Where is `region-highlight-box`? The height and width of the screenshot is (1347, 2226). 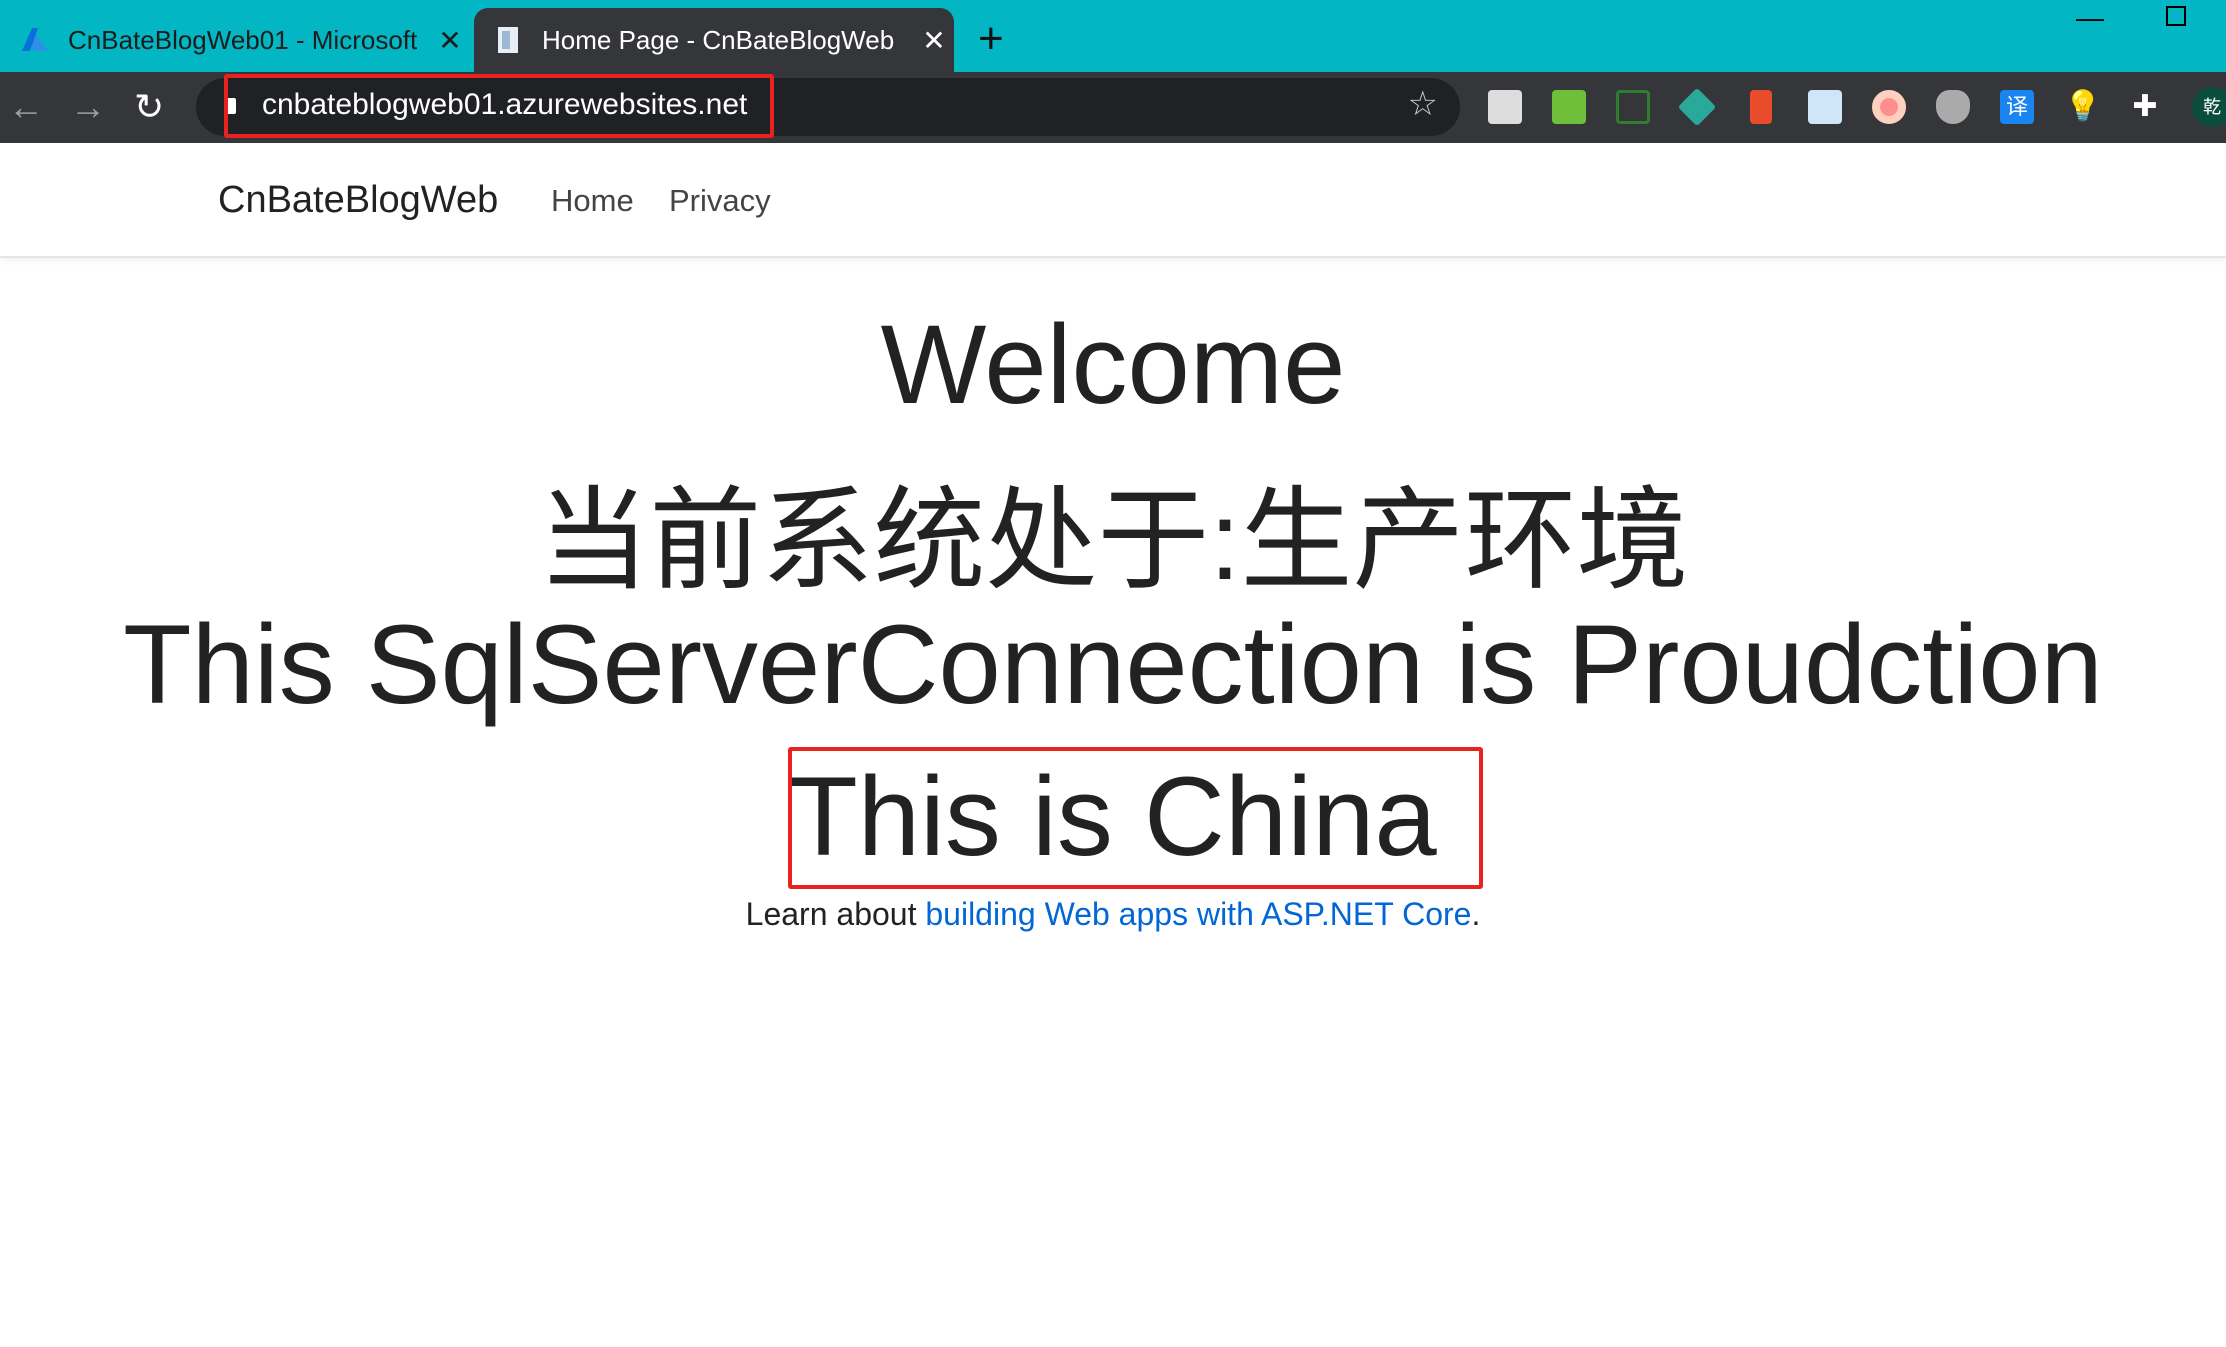
region-highlight-box is located at coordinates (1135, 818).